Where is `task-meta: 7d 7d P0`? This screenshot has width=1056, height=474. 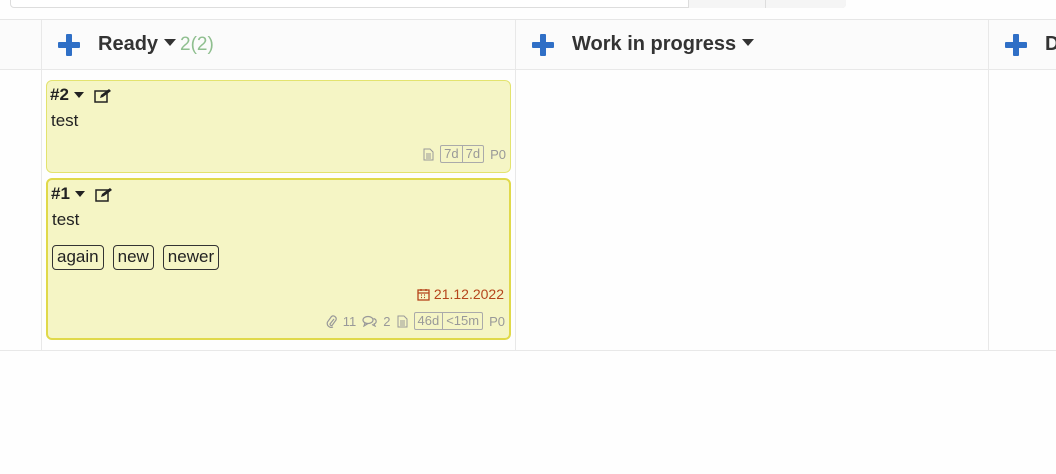
task-meta: 7d 7d P0 is located at coordinates (464, 154).